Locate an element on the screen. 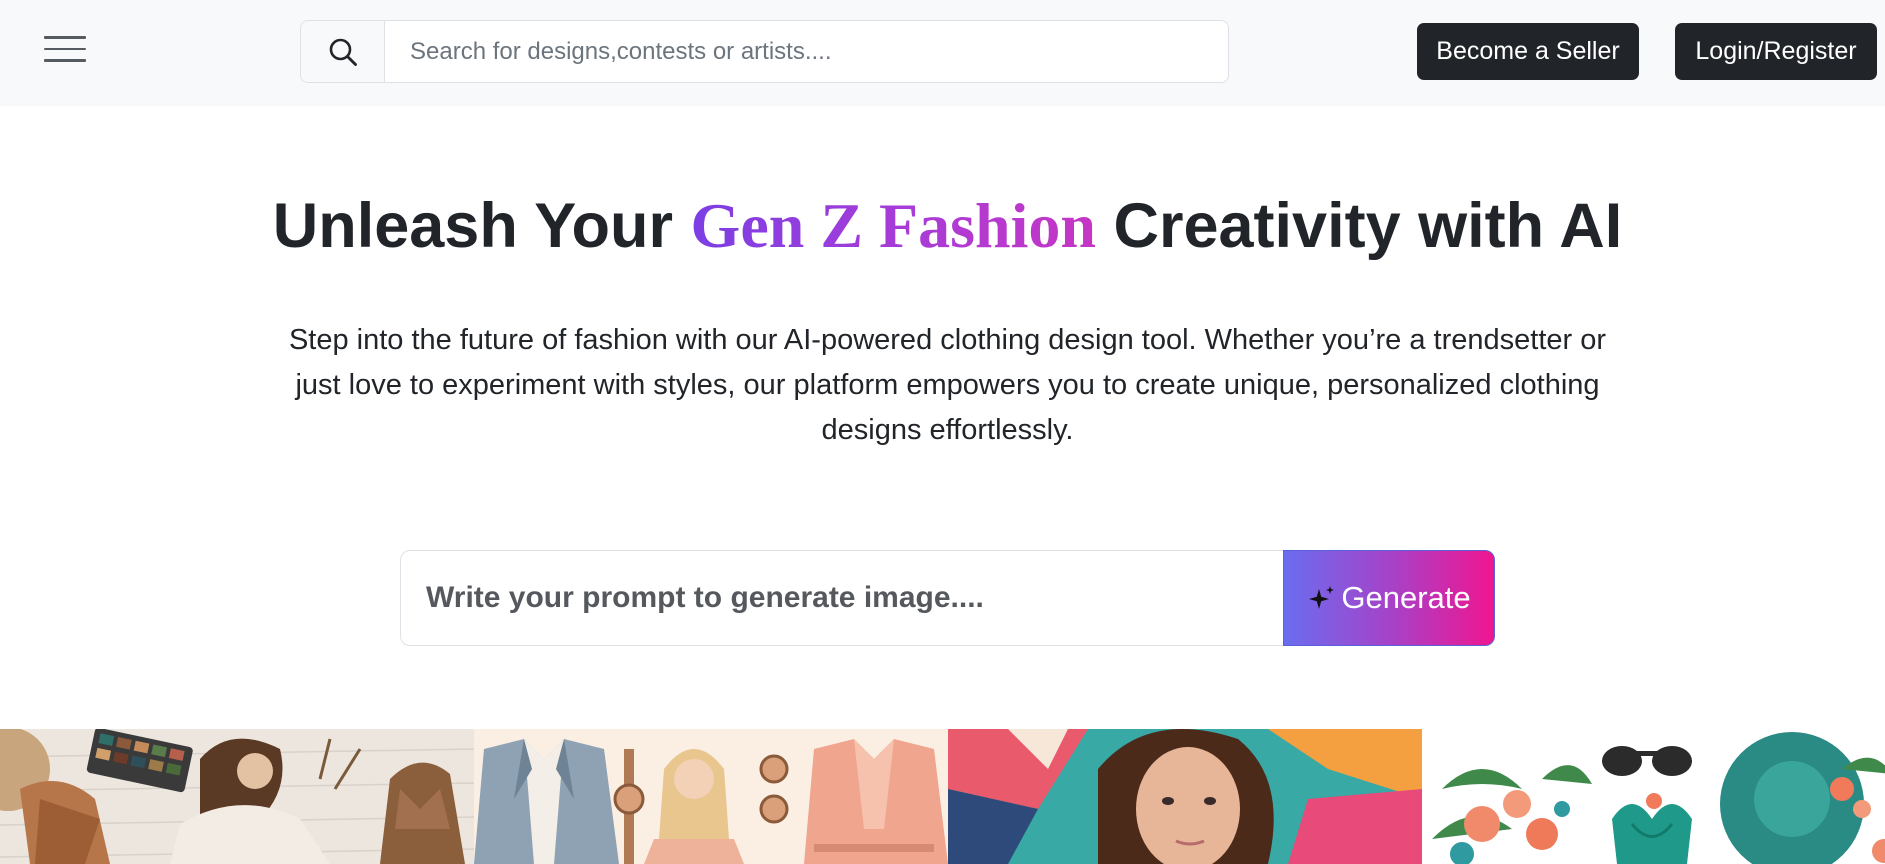 Image resolution: width=1885 pixels, height=864 pixels. search-button is located at coordinates (342, 51).